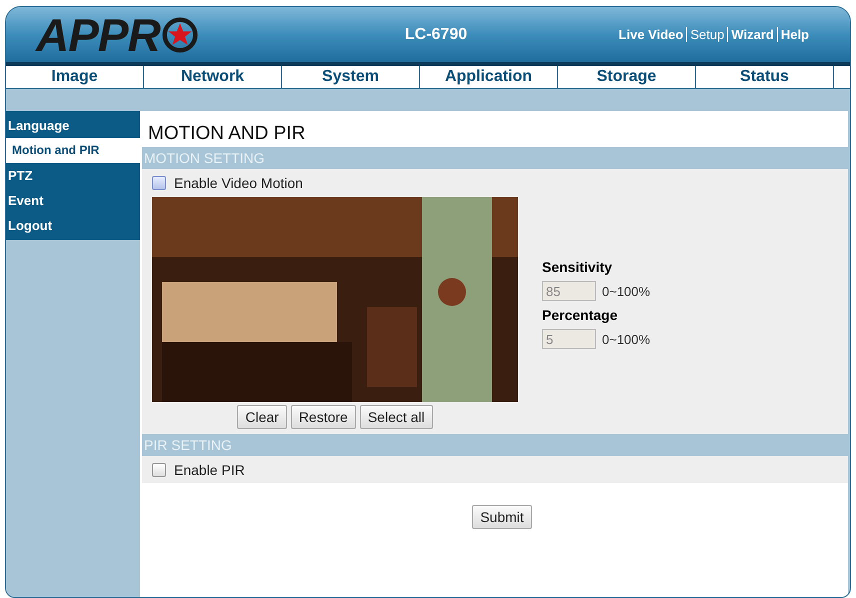 Image resolution: width=856 pixels, height=598 pixels. Describe the element at coordinates (73, 175) in the screenshot. I see `sidebar-item: PTZ` at that location.